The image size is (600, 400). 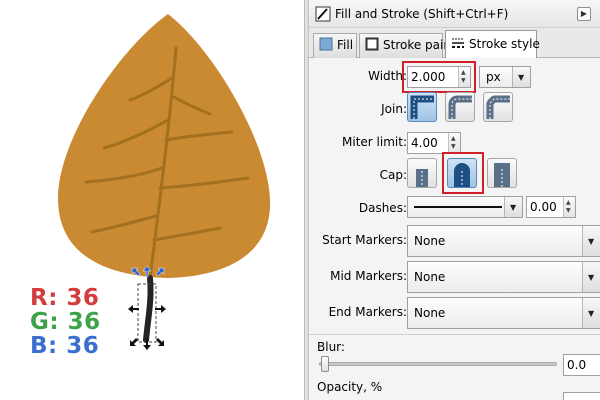 I want to click on bevel-join-icon, so click(x=498, y=107).